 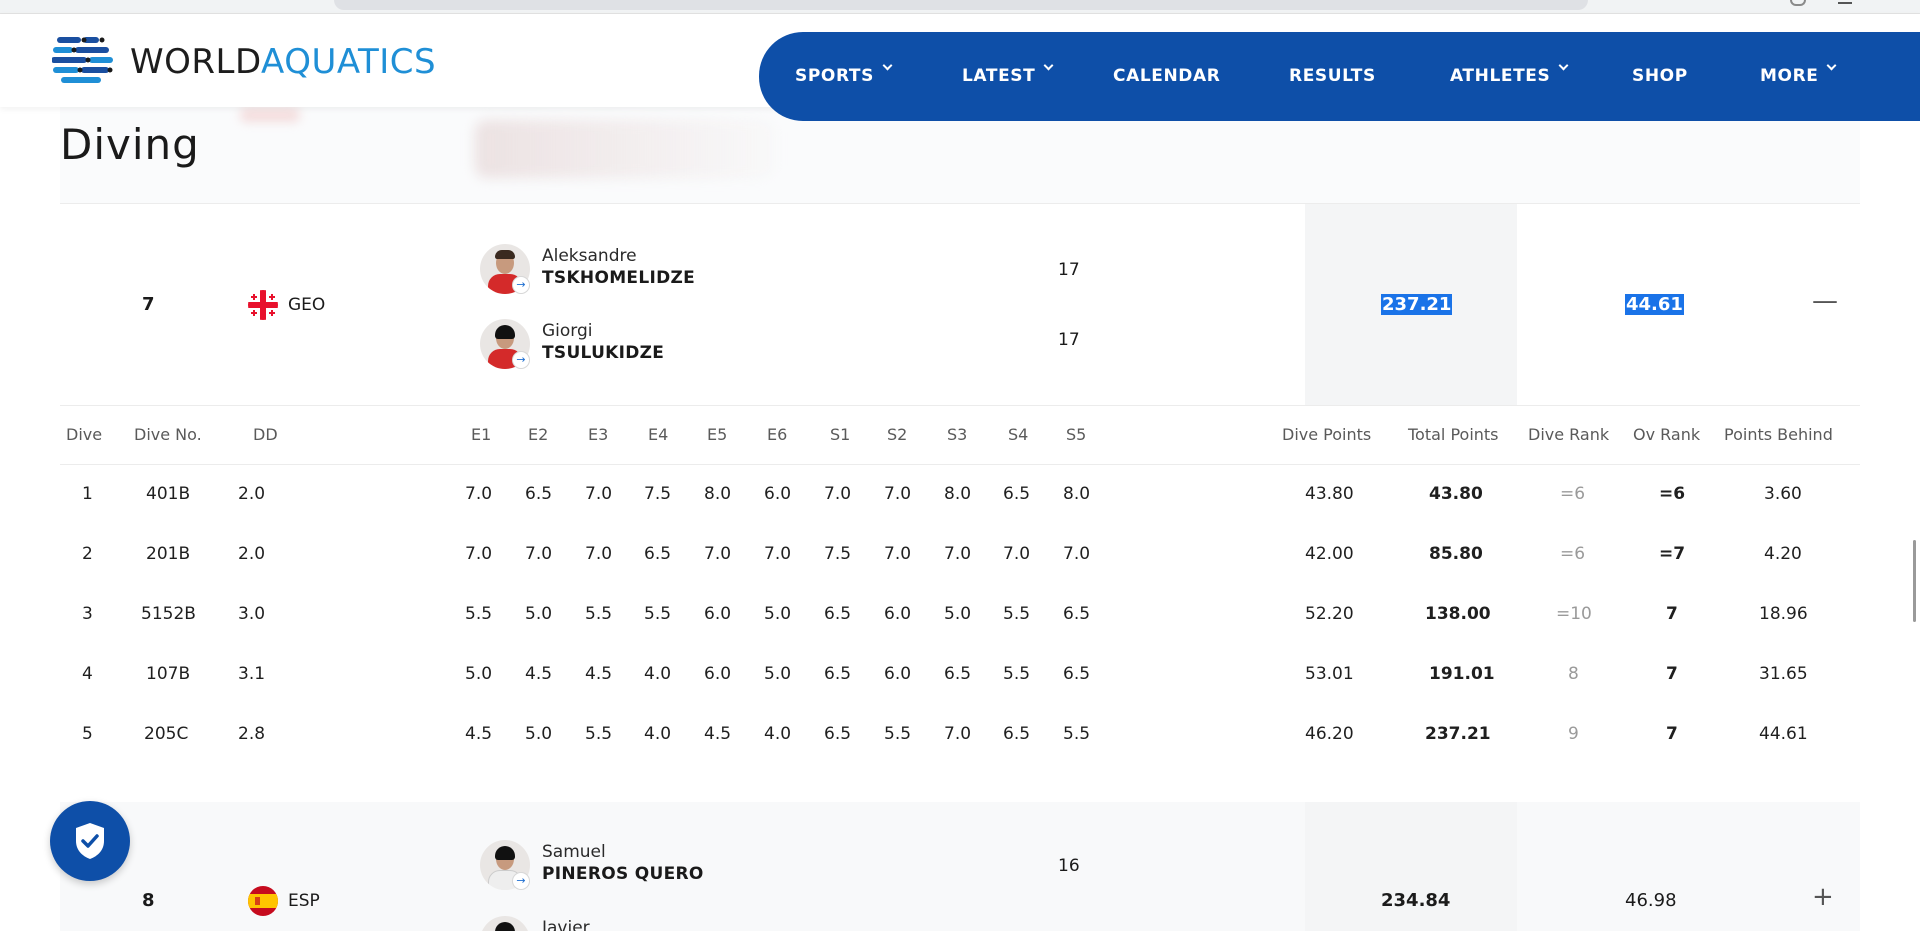 I want to click on cell-e2: 5.0, so click(x=539, y=734).